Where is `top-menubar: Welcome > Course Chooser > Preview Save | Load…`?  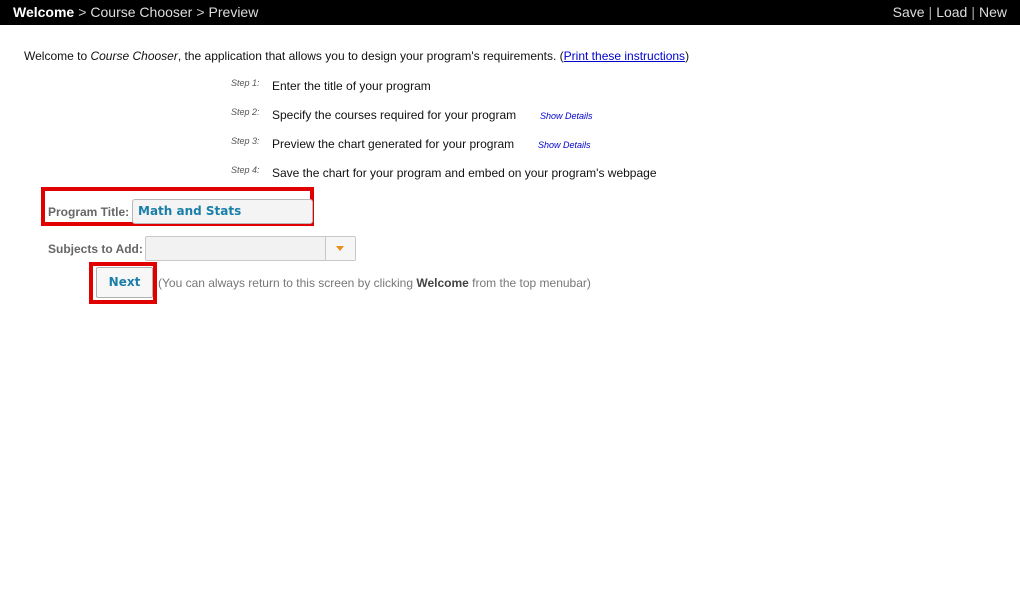
top-menubar: Welcome > Course Chooser > Preview Save | Load… is located at coordinates (510, 12).